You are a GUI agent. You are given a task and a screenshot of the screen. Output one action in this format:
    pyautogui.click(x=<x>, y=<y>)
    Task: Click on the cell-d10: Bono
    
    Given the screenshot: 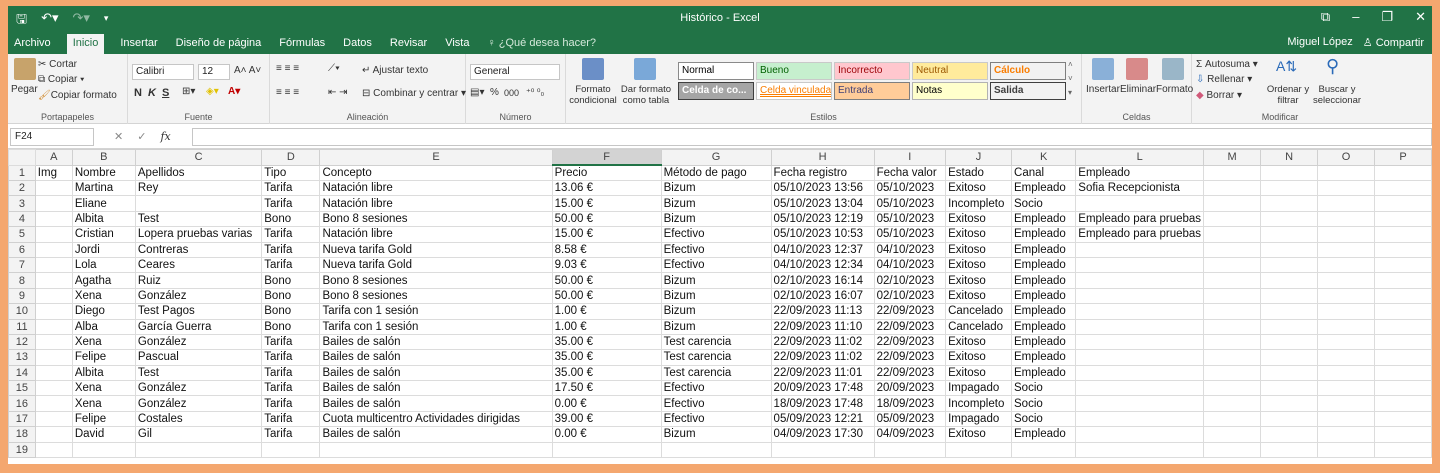 What is the action you would take?
    pyautogui.click(x=291, y=311)
    